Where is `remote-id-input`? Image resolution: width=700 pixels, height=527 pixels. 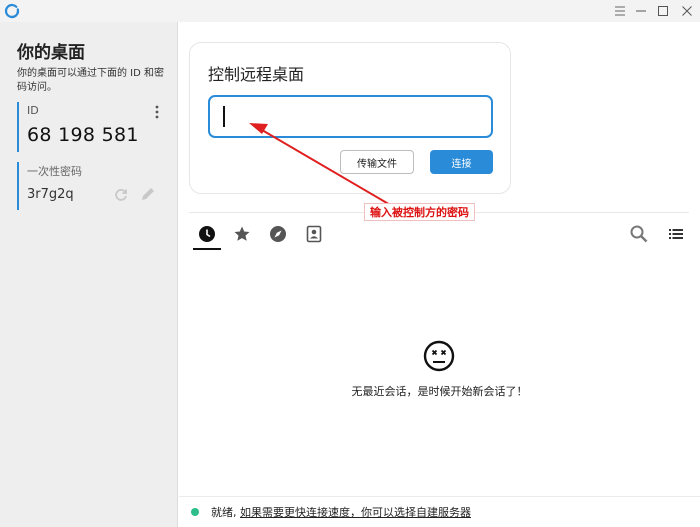 remote-id-input is located at coordinates (350, 116).